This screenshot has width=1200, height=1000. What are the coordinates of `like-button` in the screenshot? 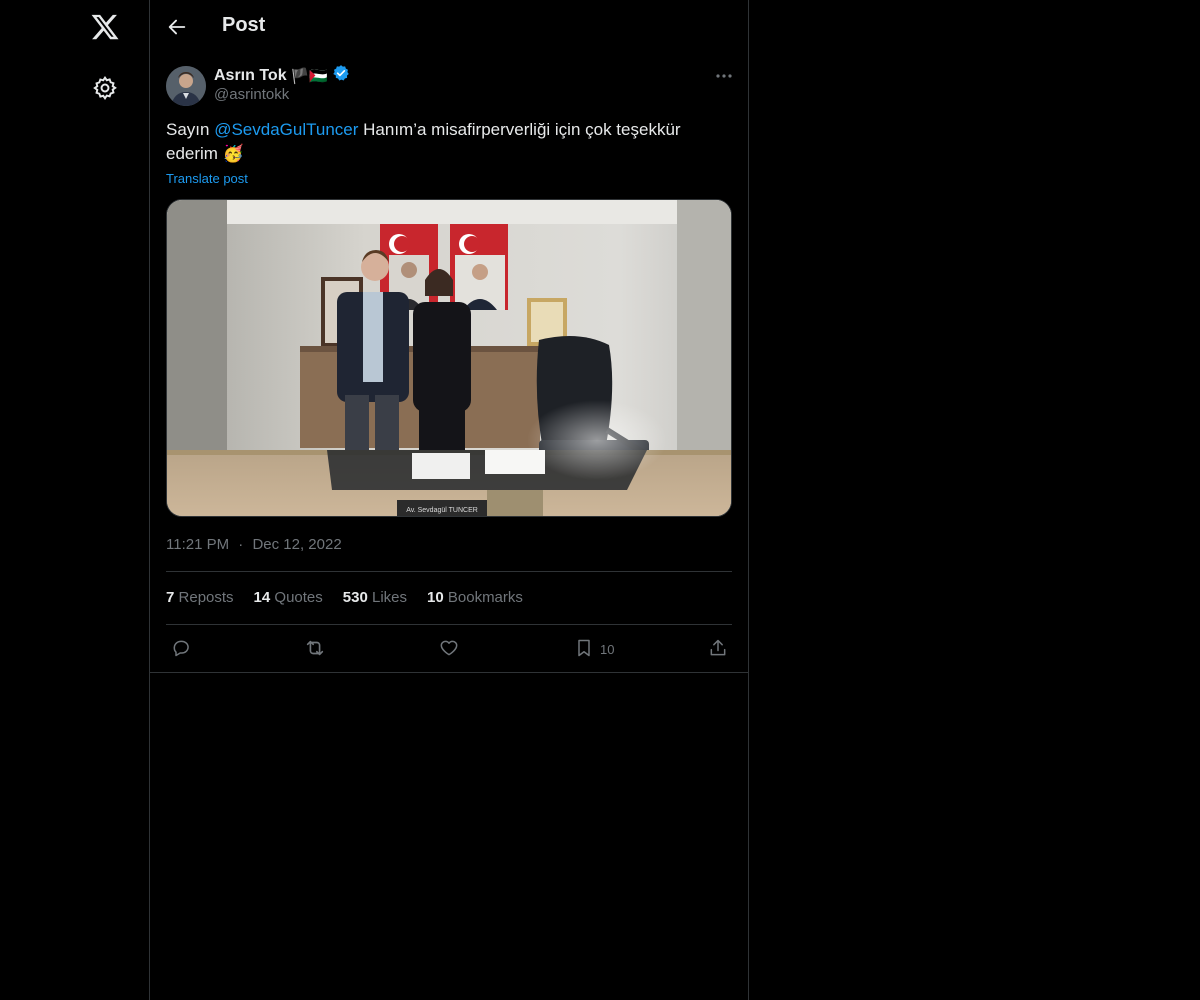 It's located at (449, 649).